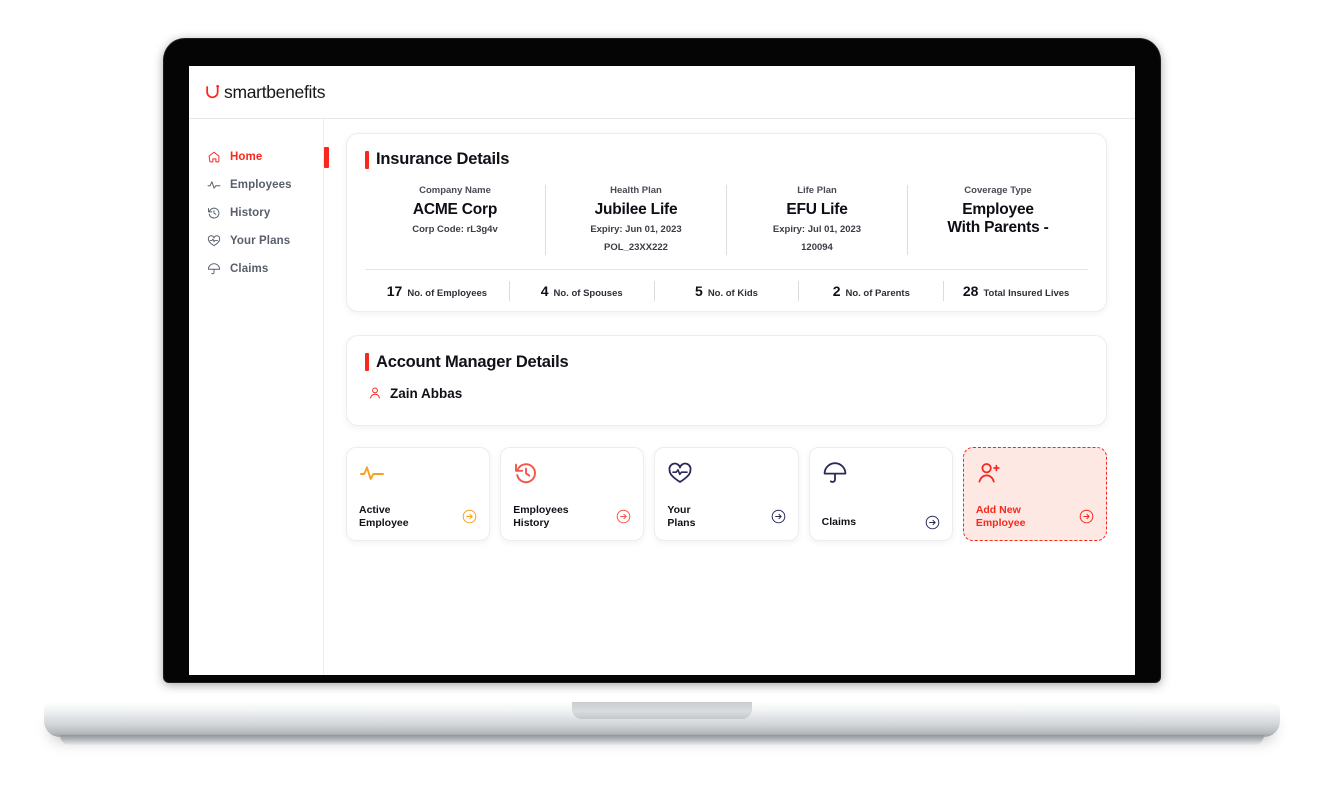 The image size is (1324, 794). What do you see at coordinates (250, 213) in the screenshot?
I see `sidebar-item-label: History` at bounding box center [250, 213].